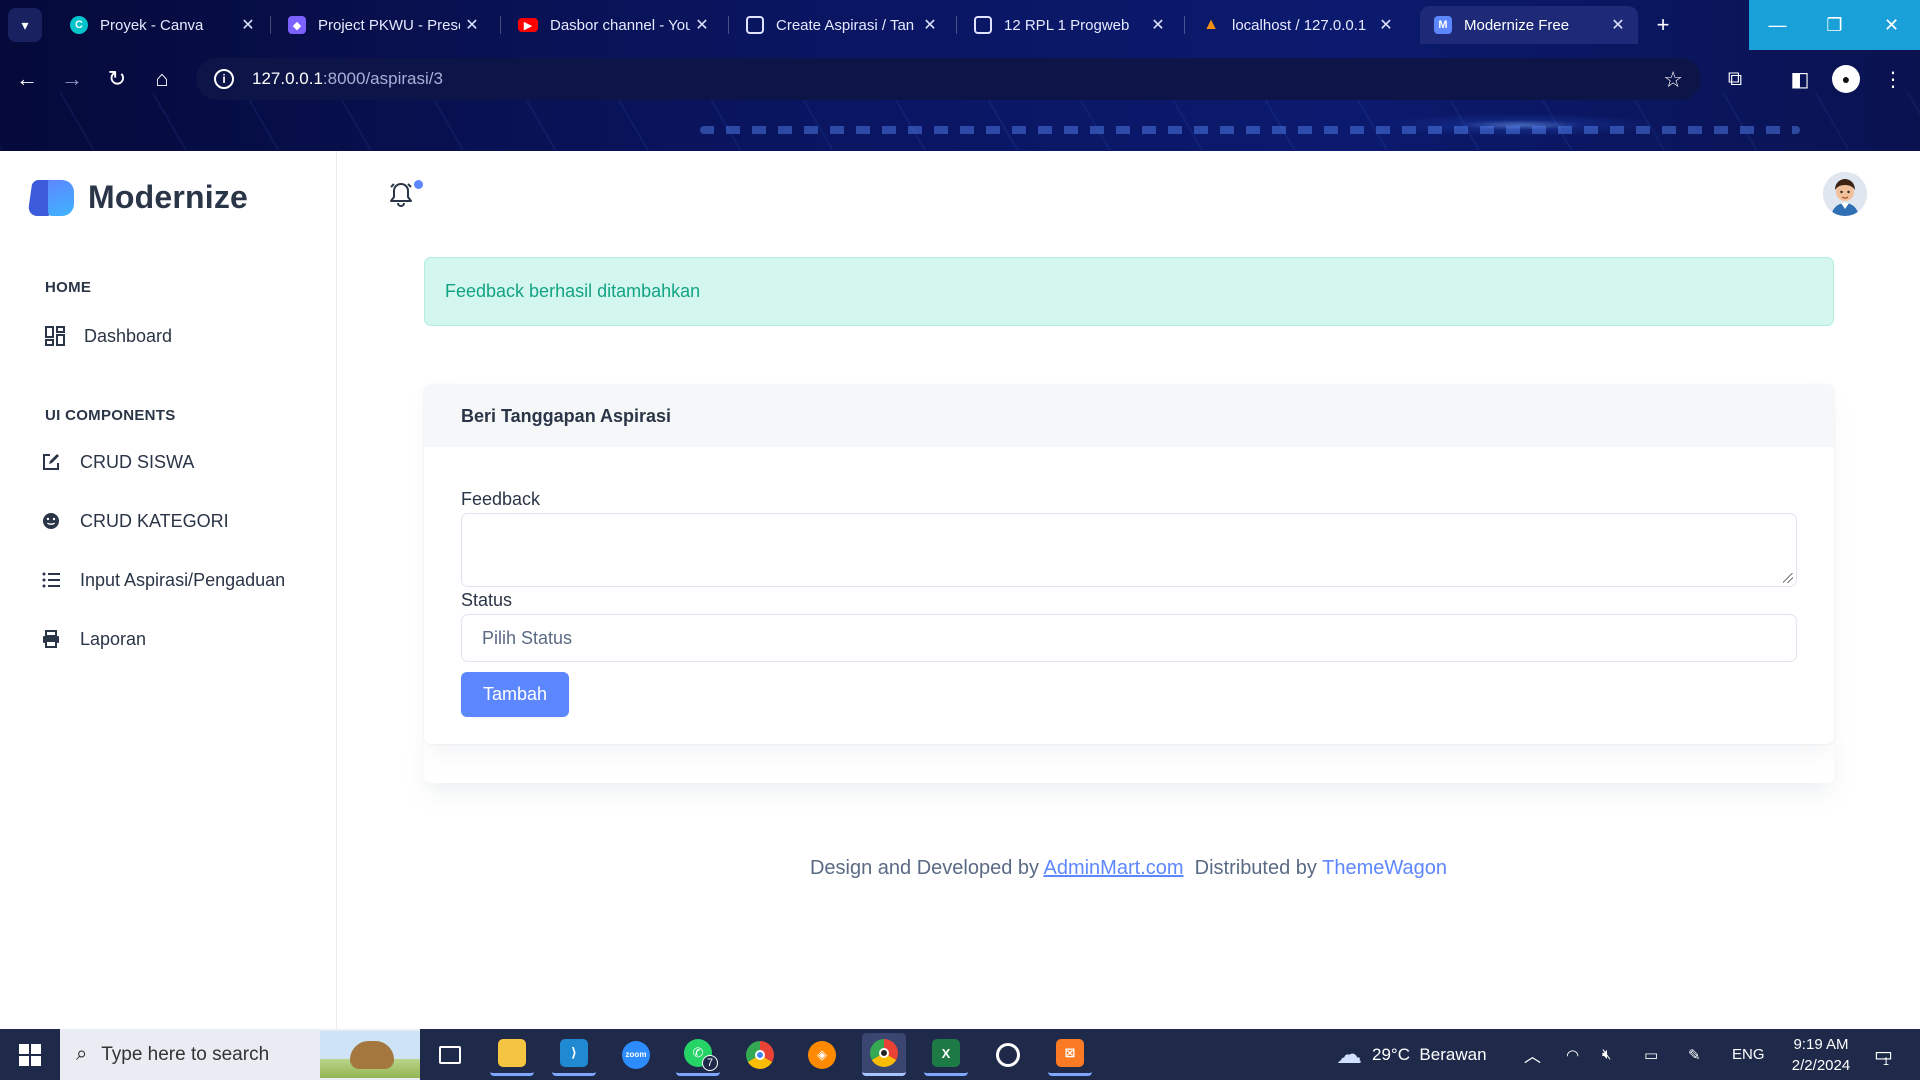  I want to click on network-icon: ◠, so click(1572, 1054).